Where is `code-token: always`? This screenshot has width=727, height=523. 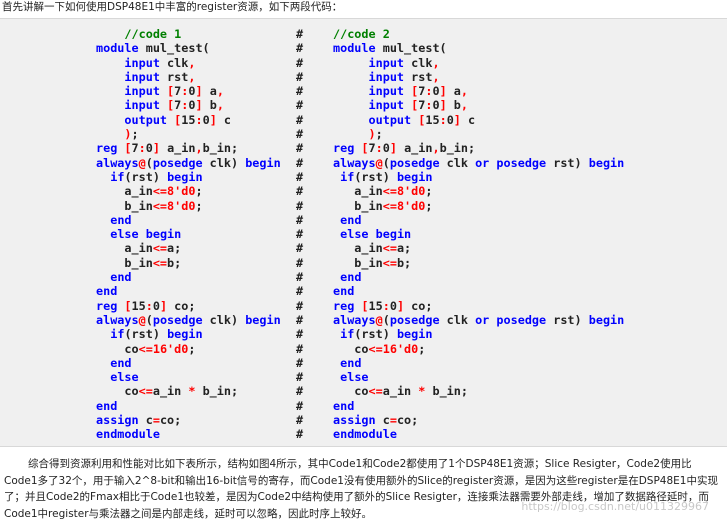 code-token: always is located at coordinates (354, 319).